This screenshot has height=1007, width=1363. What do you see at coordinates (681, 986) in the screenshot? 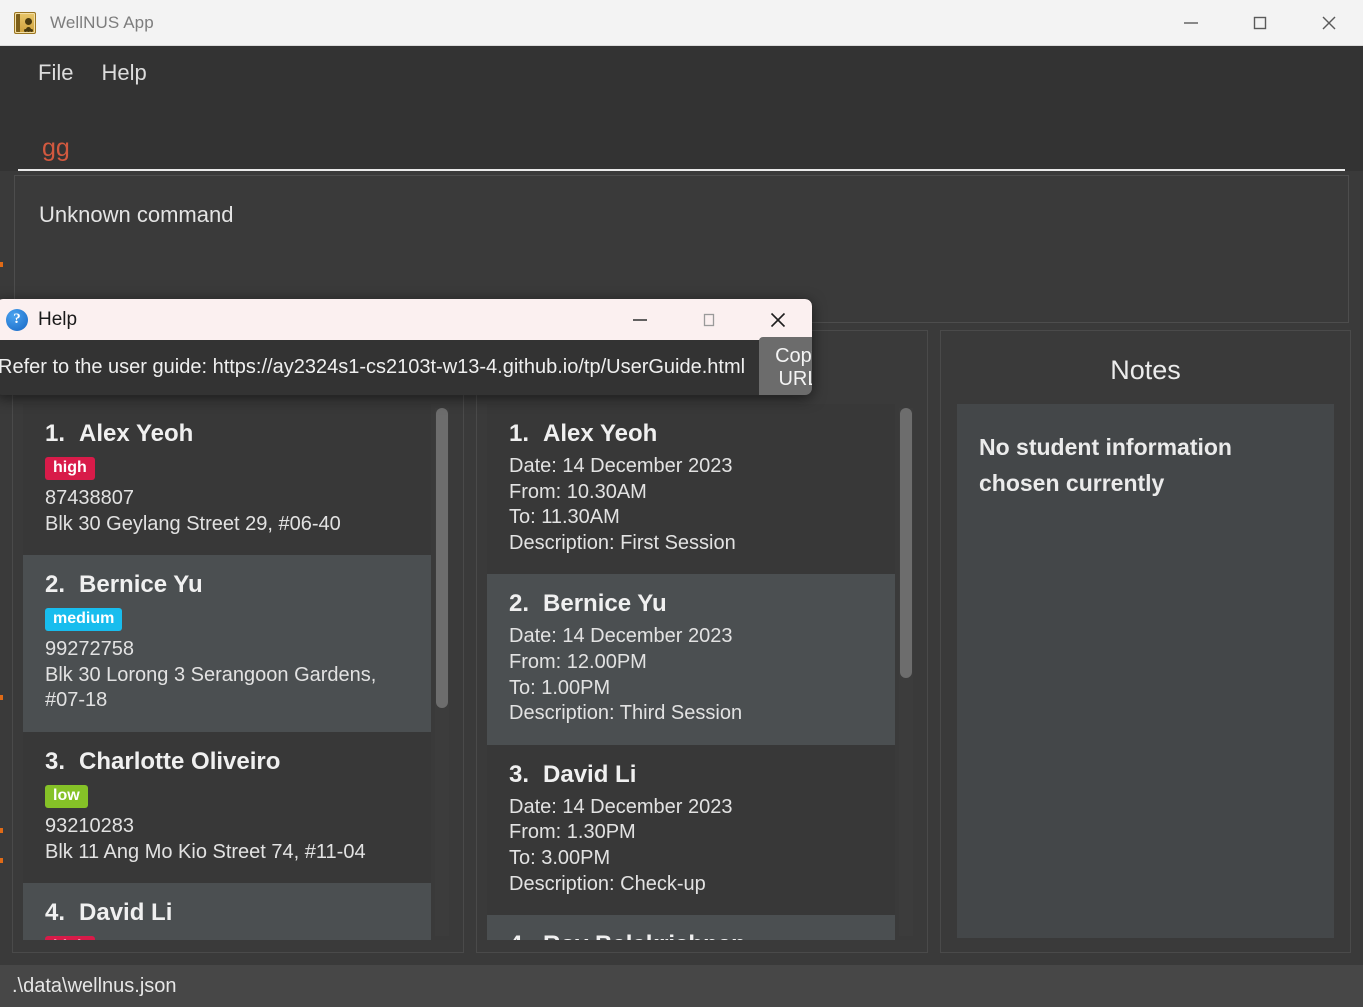
I see `status-bar: .\data\wellnus.json` at bounding box center [681, 986].